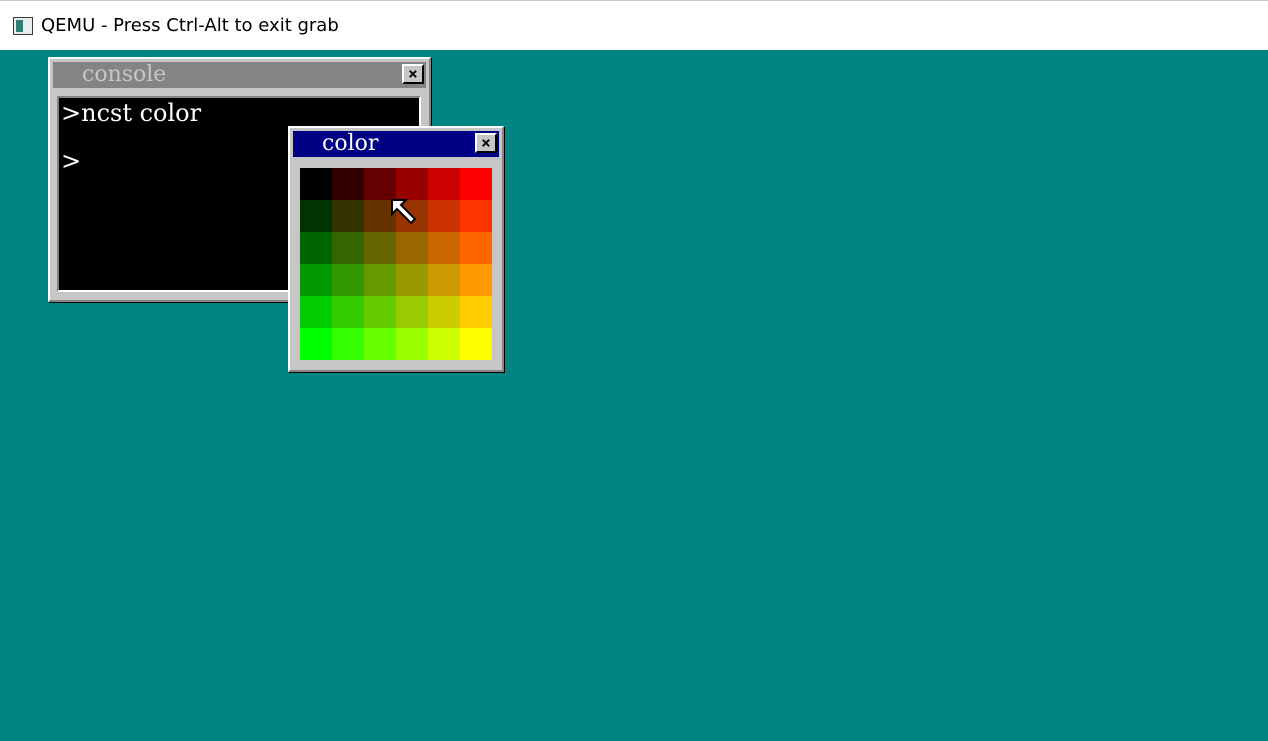 The image size is (1268, 741). Describe the element at coordinates (444, 280) in the screenshot. I see `color-swatch-r3-c4` at that location.